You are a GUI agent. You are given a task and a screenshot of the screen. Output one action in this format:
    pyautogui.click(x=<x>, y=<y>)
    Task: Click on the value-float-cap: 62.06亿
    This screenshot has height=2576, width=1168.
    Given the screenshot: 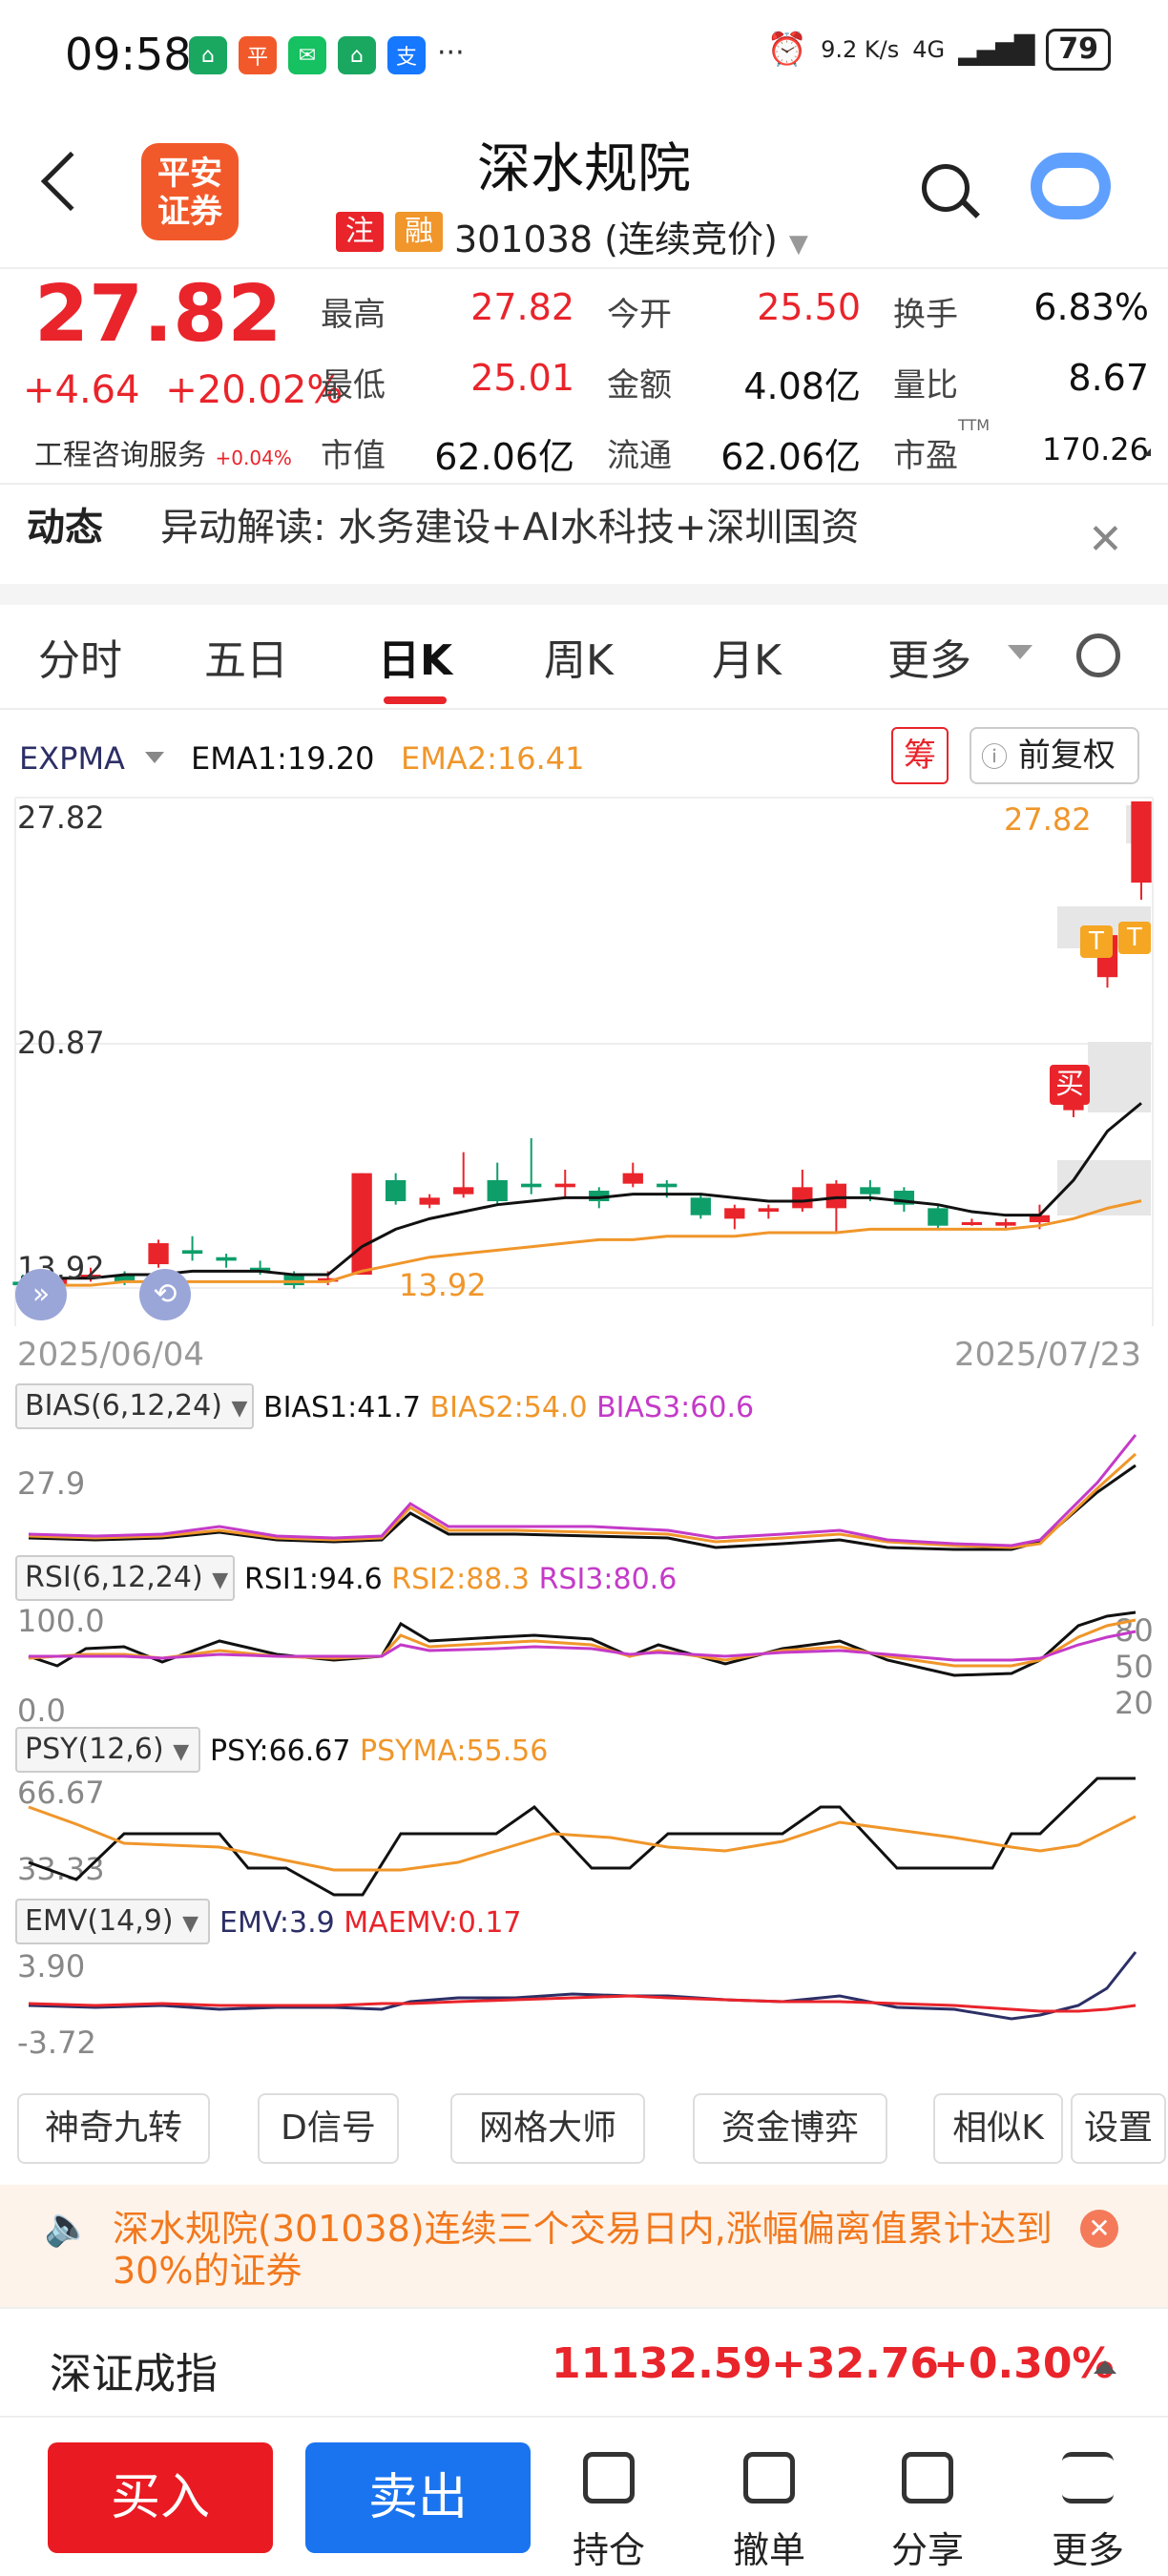 What is the action you would take?
    pyautogui.click(x=790, y=457)
    